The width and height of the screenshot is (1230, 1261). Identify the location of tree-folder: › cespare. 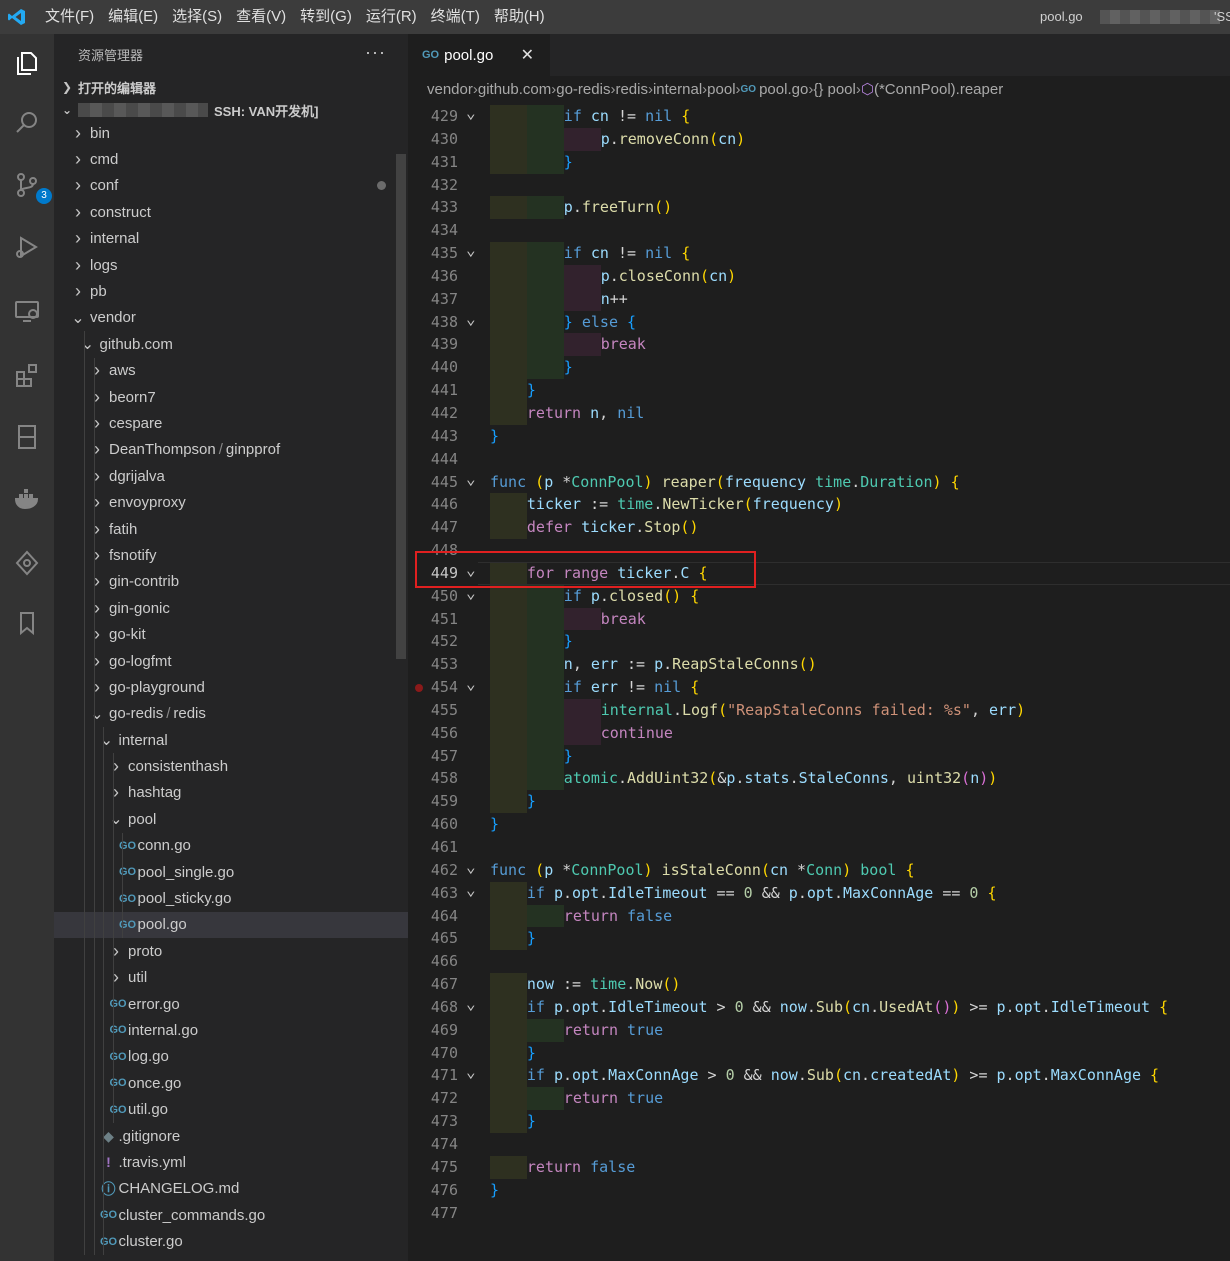
(231, 423).